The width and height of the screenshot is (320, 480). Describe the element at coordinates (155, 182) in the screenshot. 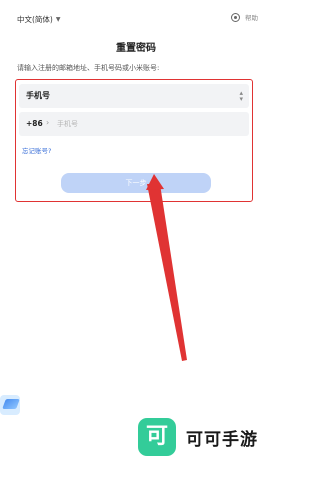

I see `arrow-head` at that location.